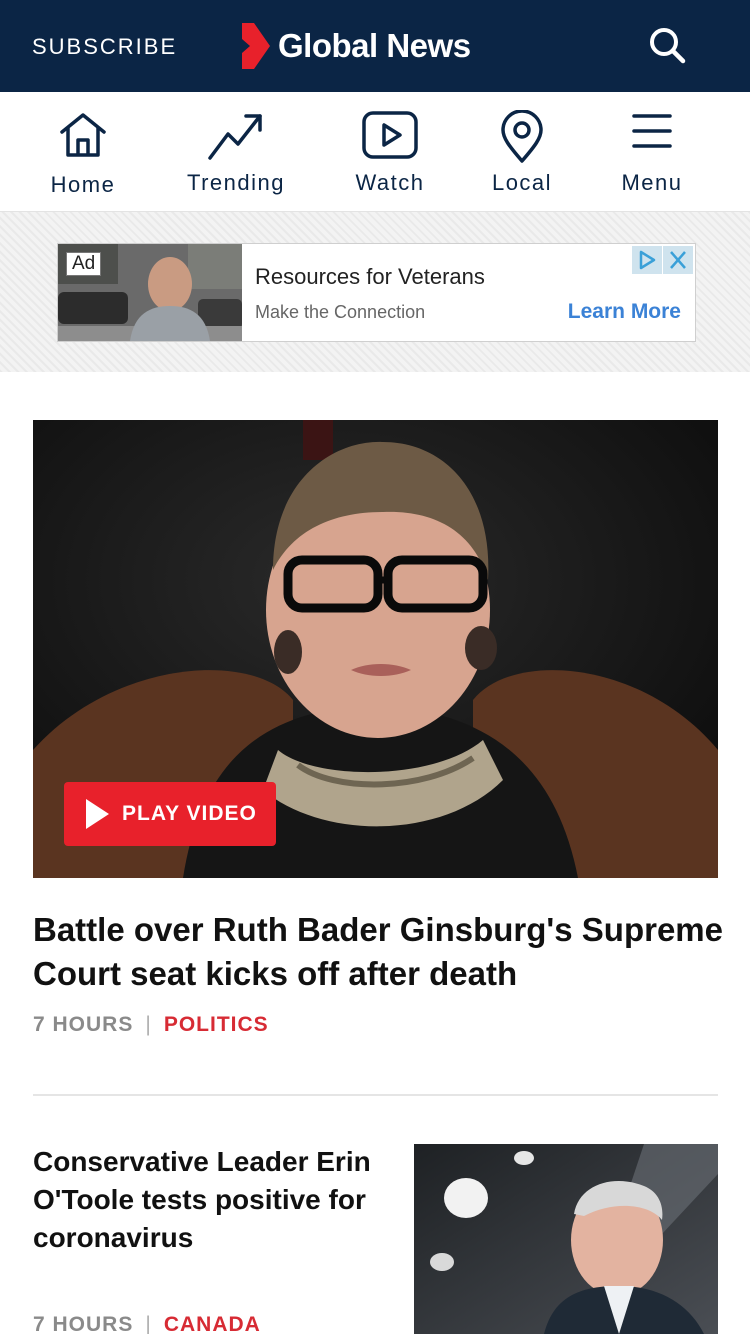  I want to click on nav-item-watch: Watch, so click(390, 152).